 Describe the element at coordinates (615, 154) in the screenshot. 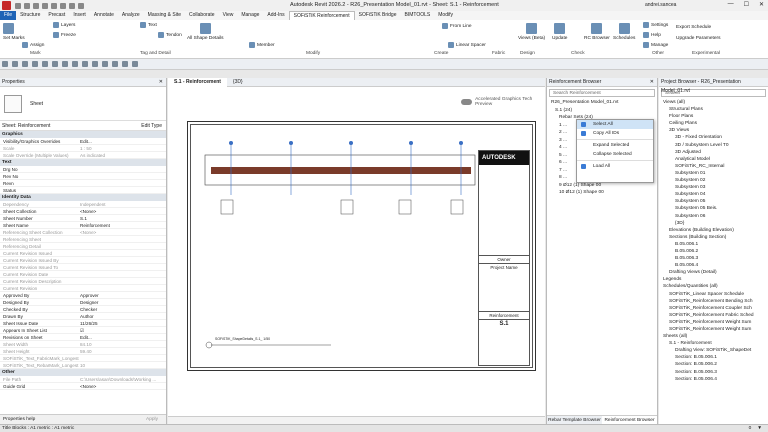

I see `menu-collapse-selected: Collapse Selected` at that location.